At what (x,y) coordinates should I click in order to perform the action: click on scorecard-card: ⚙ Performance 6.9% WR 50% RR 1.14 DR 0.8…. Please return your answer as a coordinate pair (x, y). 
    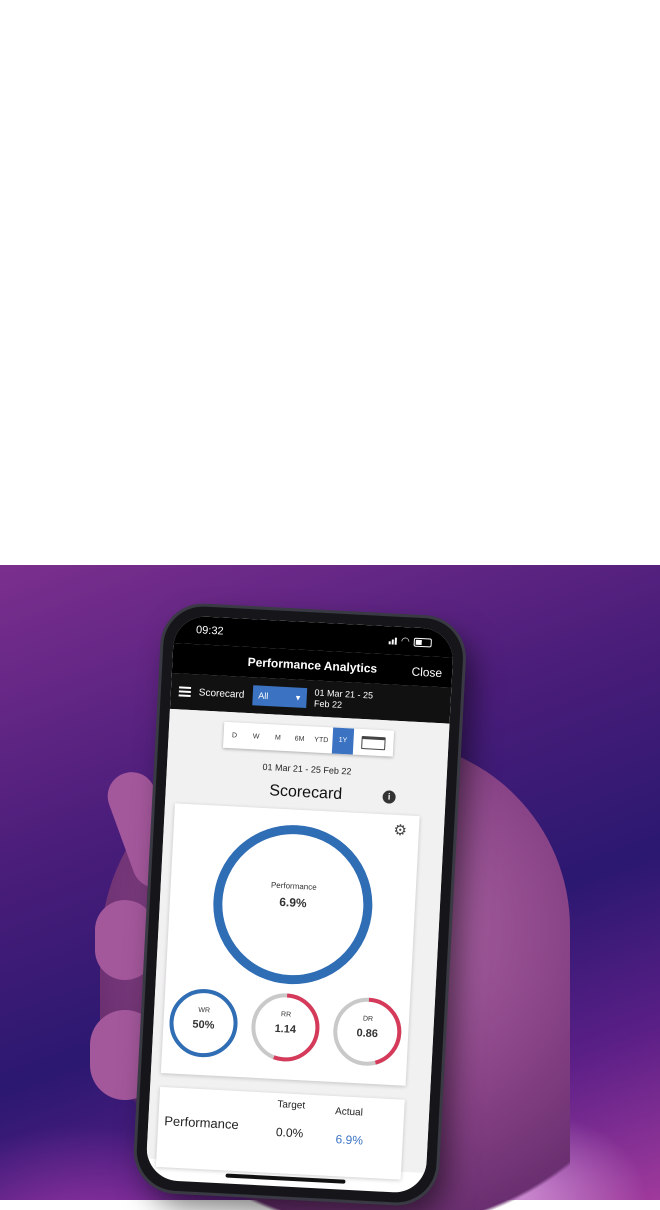
    Looking at the image, I should click on (290, 944).